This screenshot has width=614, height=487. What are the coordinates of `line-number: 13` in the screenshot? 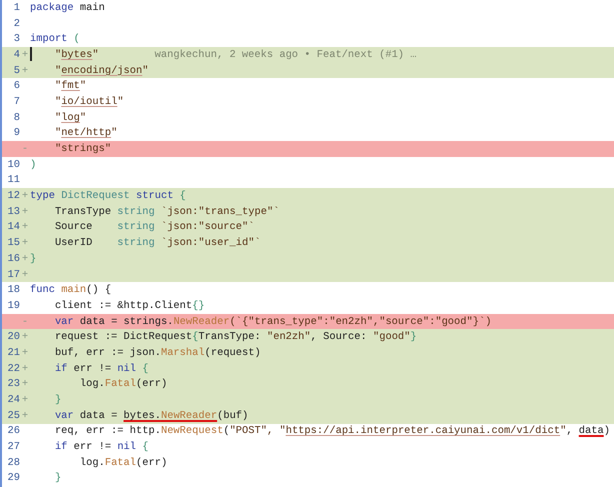 It's located at (14, 212).